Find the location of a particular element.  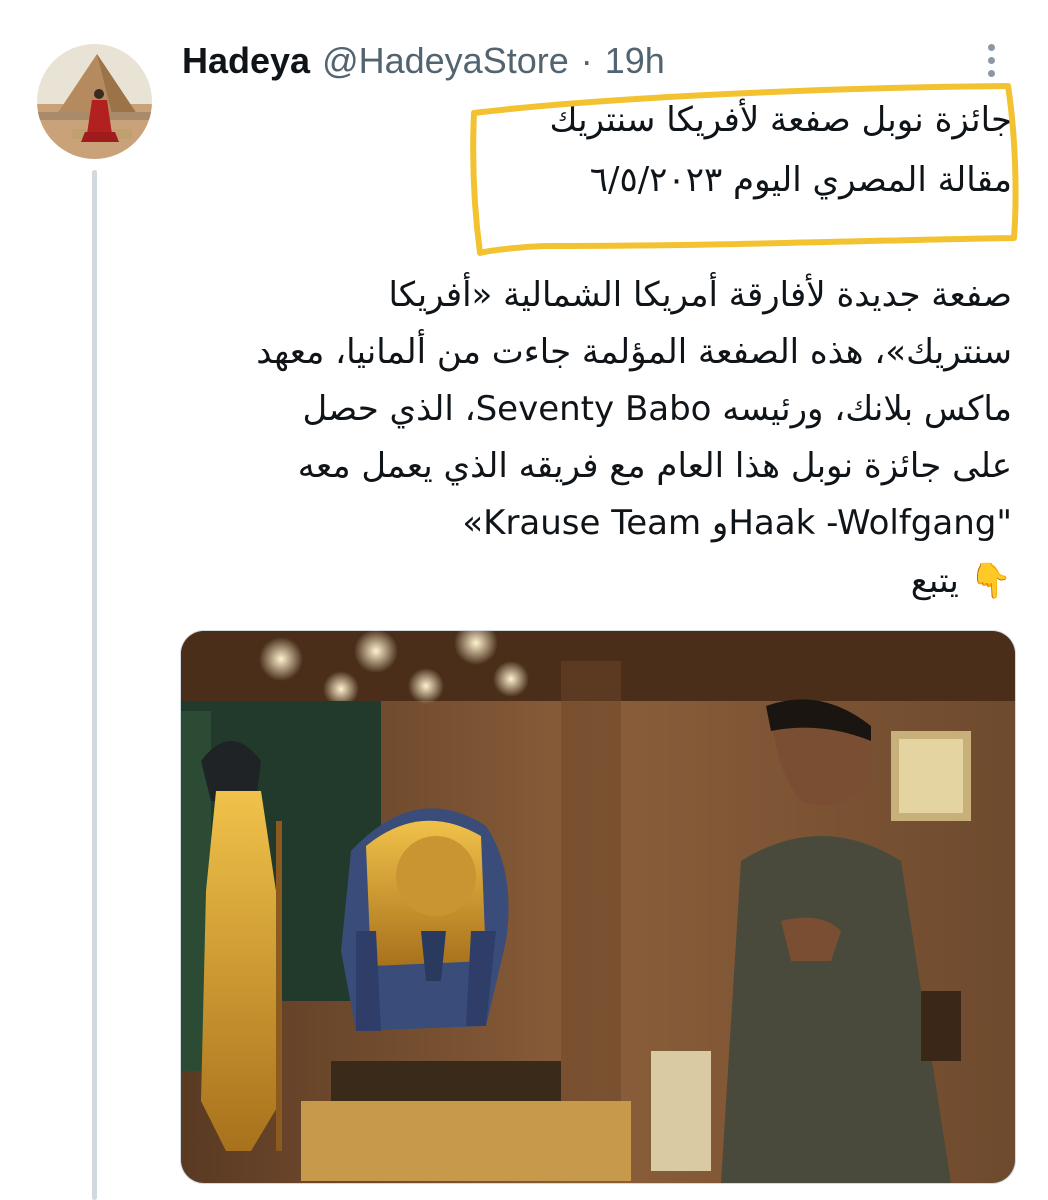

avatar is located at coordinates (94, 101).